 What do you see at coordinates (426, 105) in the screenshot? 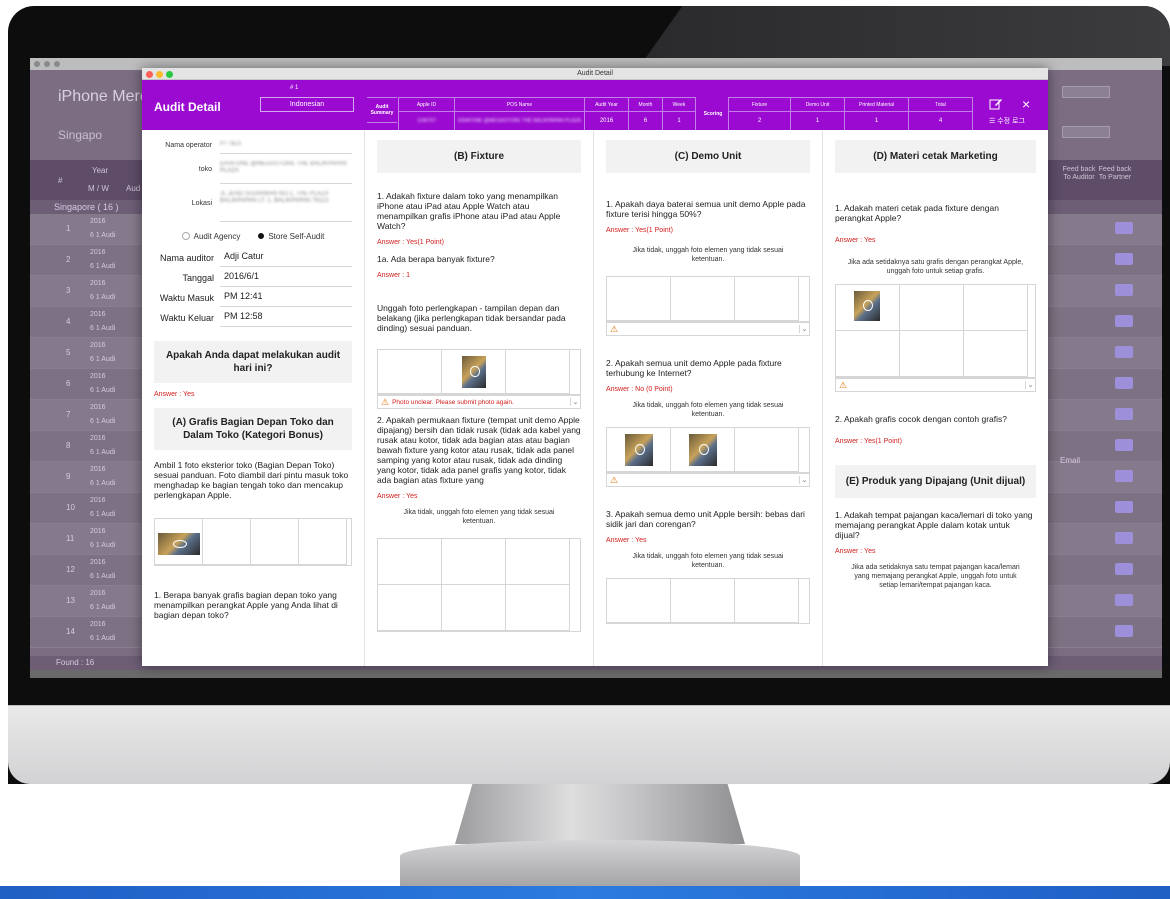
I see `apple-id-label: Apple ID` at bounding box center [426, 105].